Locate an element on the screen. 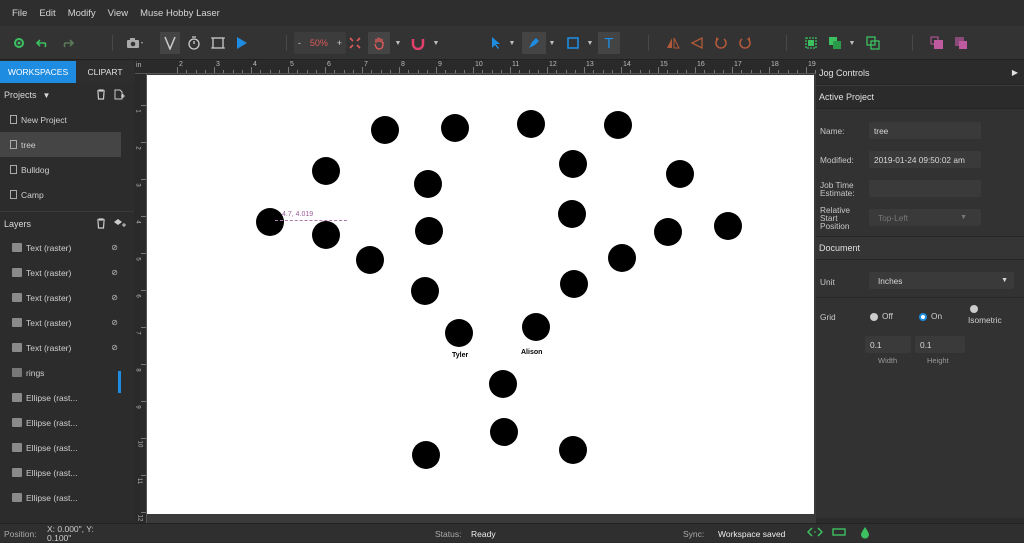 This screenshot has height=543, width=1024. grid-width-field: 0.1 is located at coordinates (888, 344).